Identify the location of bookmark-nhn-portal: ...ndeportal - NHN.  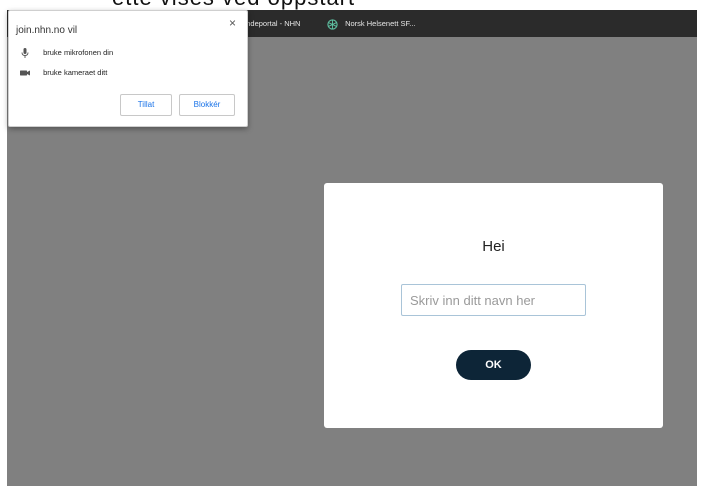
(270, 23).